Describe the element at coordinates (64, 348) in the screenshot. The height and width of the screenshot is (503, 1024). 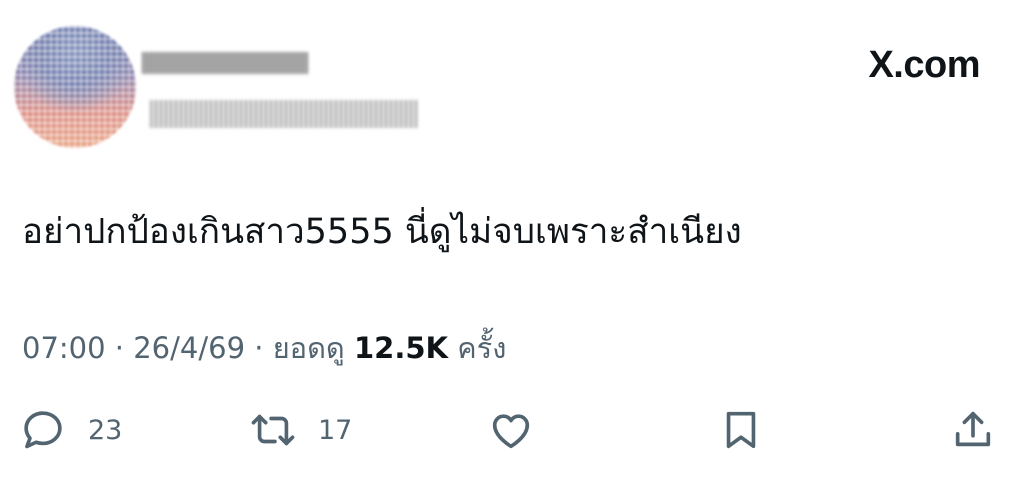
I see `tweet-time: 07:00` at that location.